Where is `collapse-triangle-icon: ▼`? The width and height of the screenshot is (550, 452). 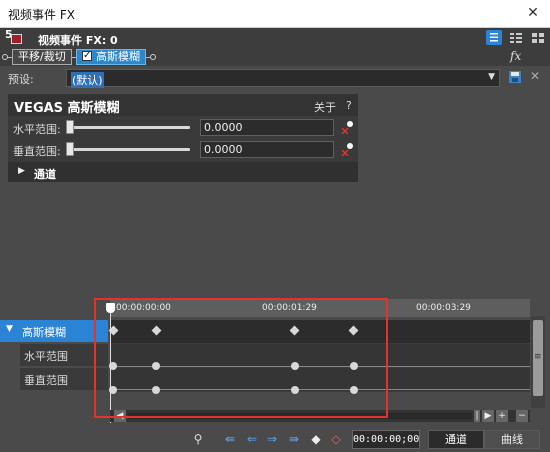 collapse-triangle-icon: ▼ is located at coordinates (9, 329).